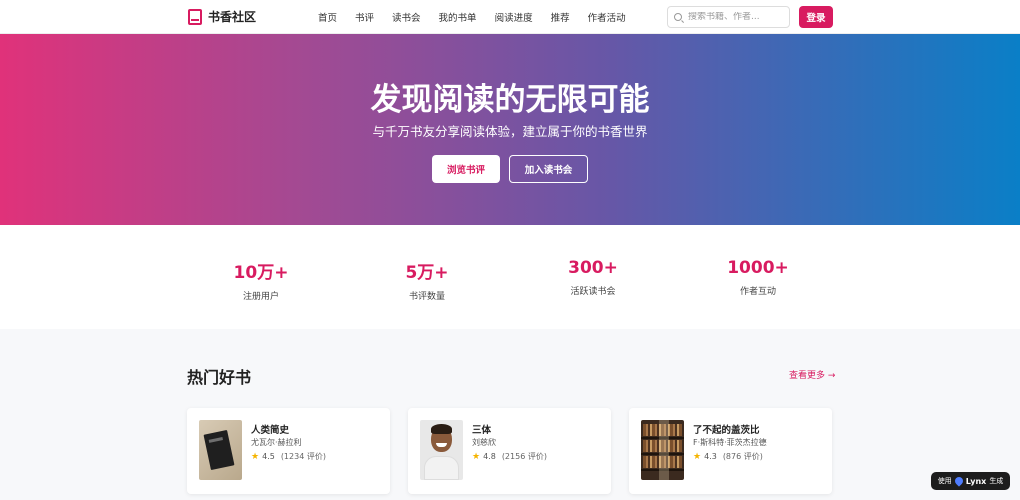 The width and height of the screenshot is (1020, 500). Describe the element at coordinates (458, 17) in the screenshot. I see `nav-item-my-booklist: 我的书单` at that location.